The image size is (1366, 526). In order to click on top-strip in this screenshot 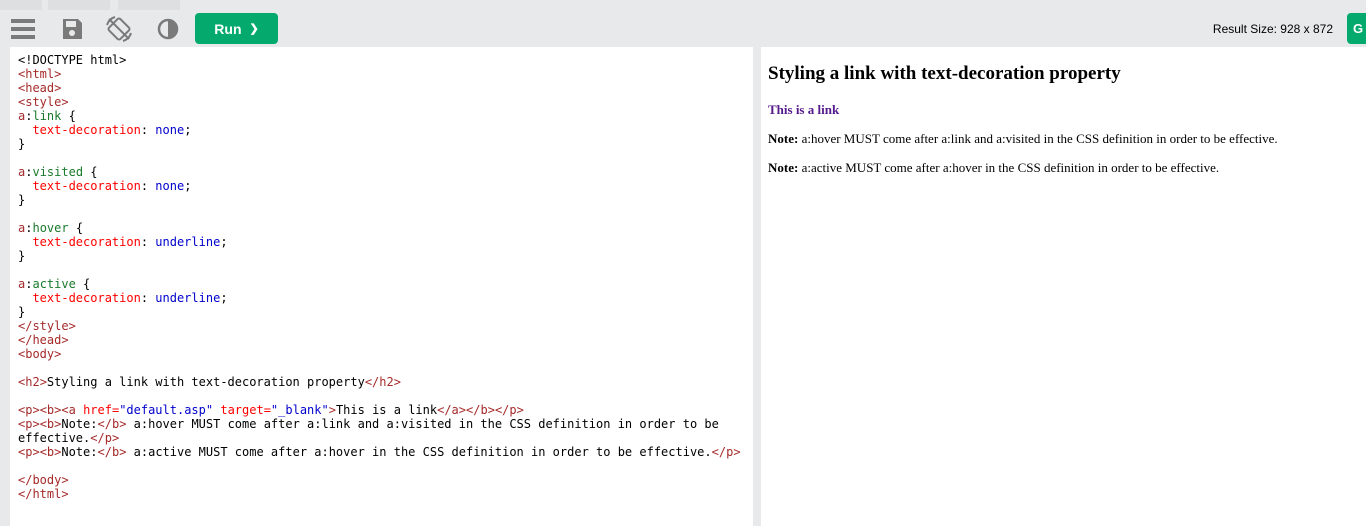, I will do `click(683, 5)`.